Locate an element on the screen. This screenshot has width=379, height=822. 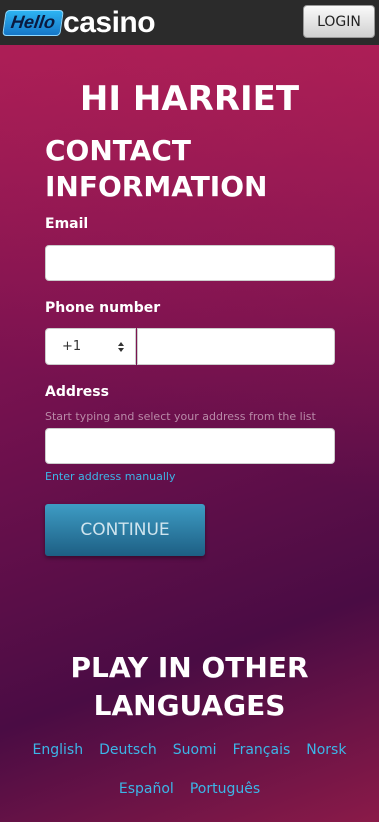
language-link-espanol: Español is located at coordinates (146, 789).